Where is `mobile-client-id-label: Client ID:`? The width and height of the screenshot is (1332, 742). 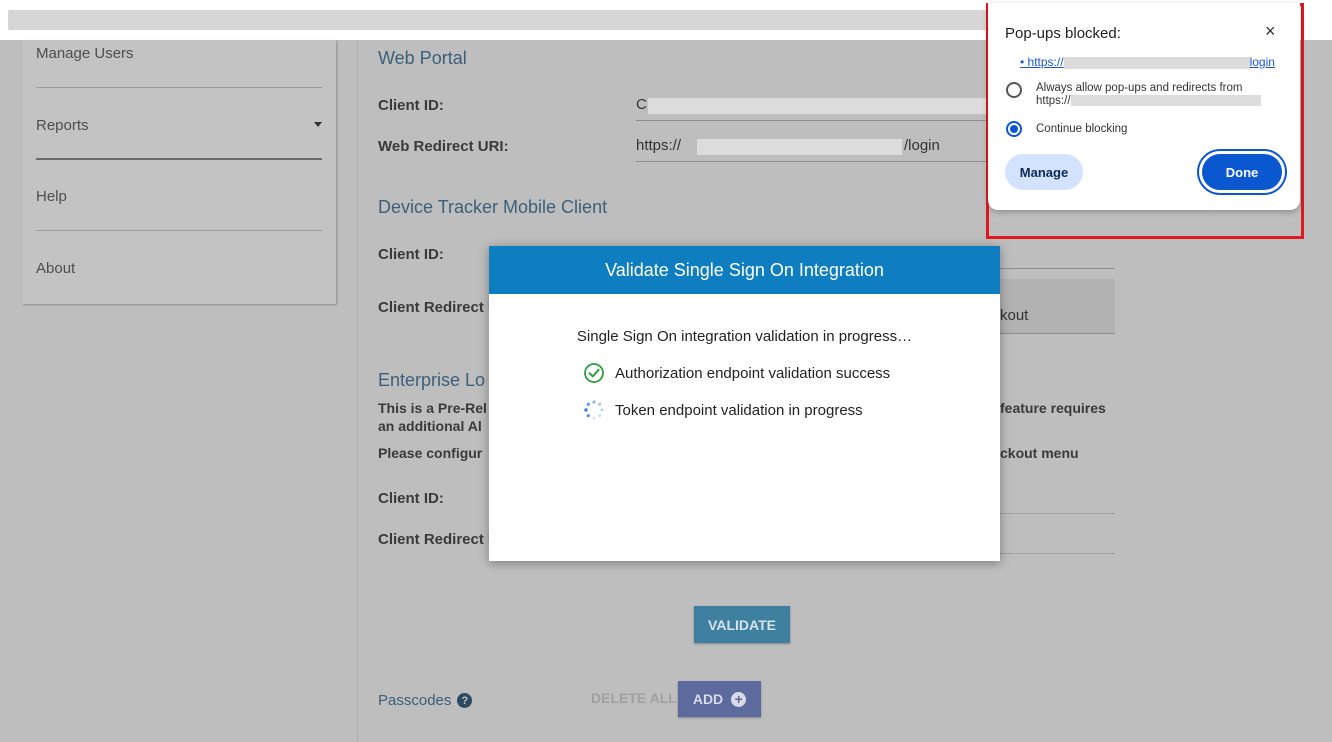 mobile-client-id-label: Client ID: is located at coordinates (411, 254).